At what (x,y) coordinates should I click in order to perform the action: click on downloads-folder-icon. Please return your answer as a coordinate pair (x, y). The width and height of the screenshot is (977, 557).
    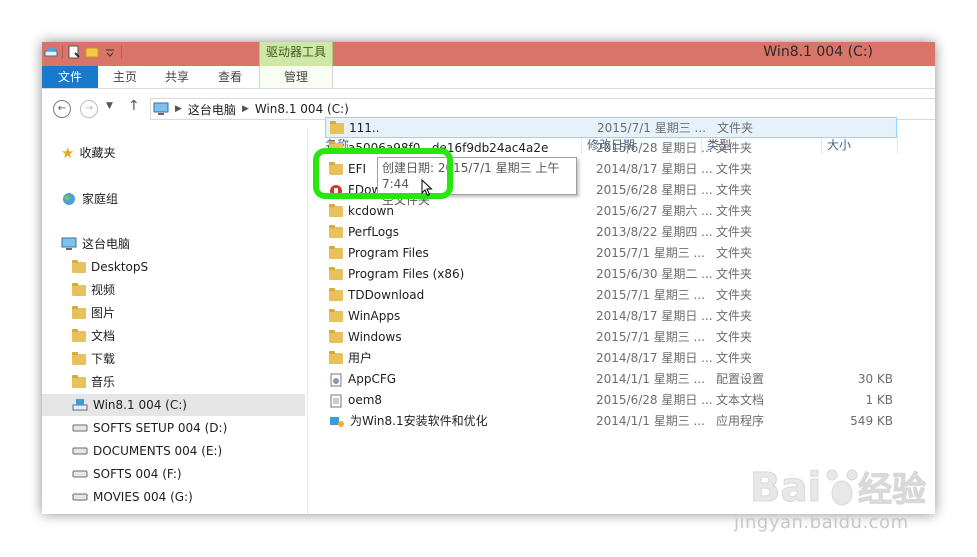
    Looking at the image, I should click on (79, 358).